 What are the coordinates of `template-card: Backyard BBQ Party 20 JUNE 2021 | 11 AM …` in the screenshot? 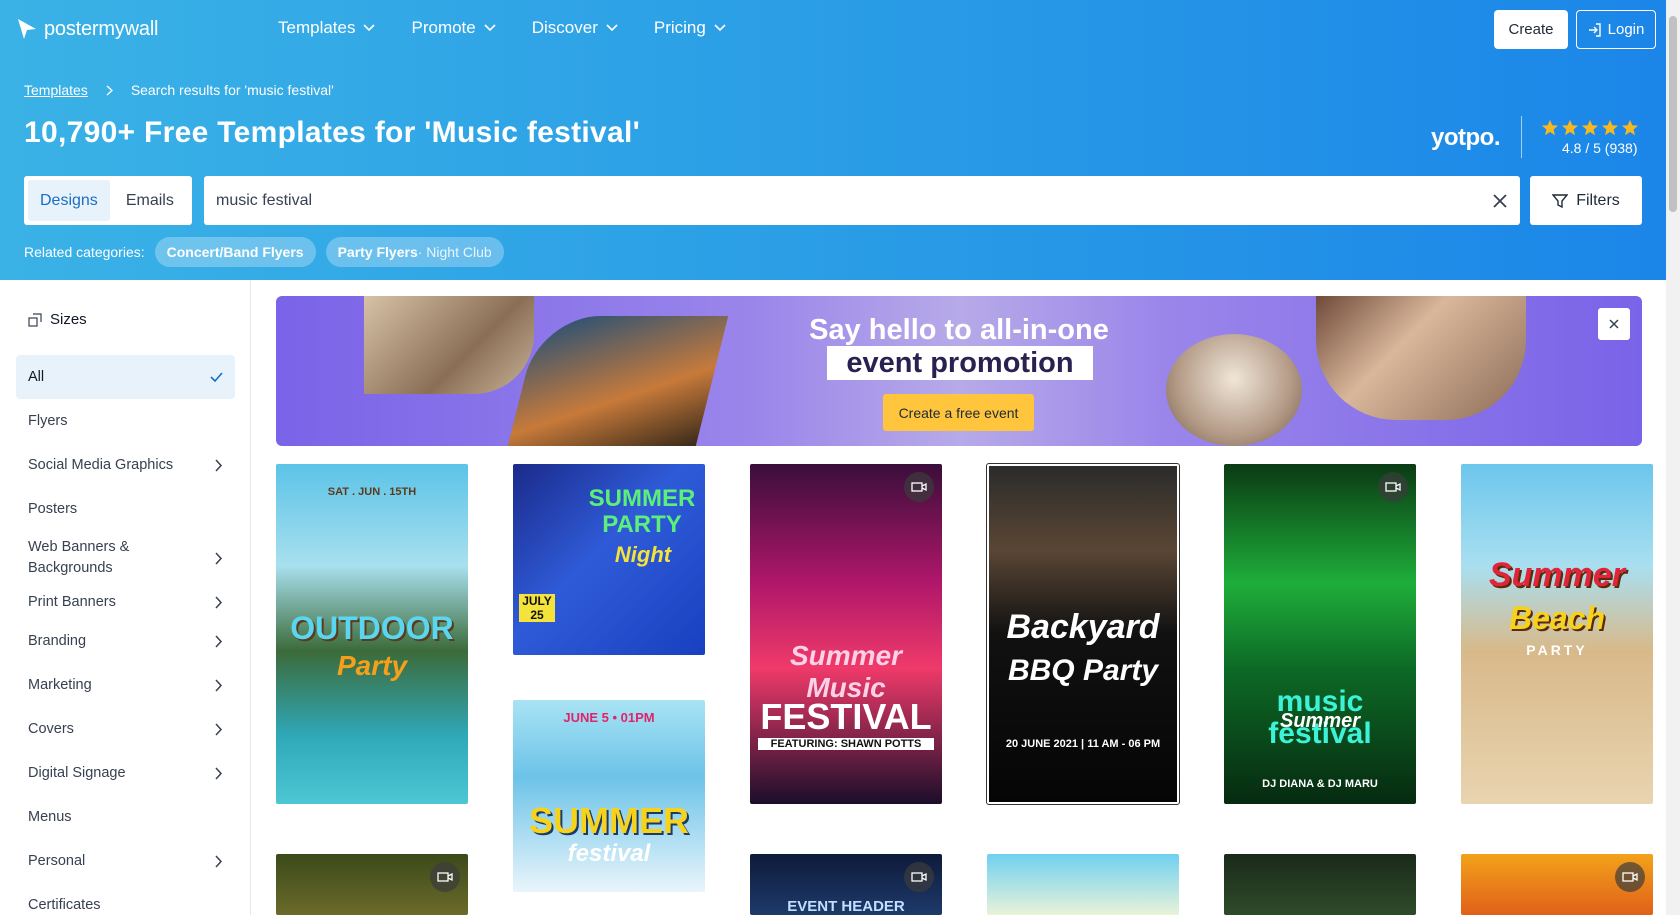 It's located at (1083, 634).